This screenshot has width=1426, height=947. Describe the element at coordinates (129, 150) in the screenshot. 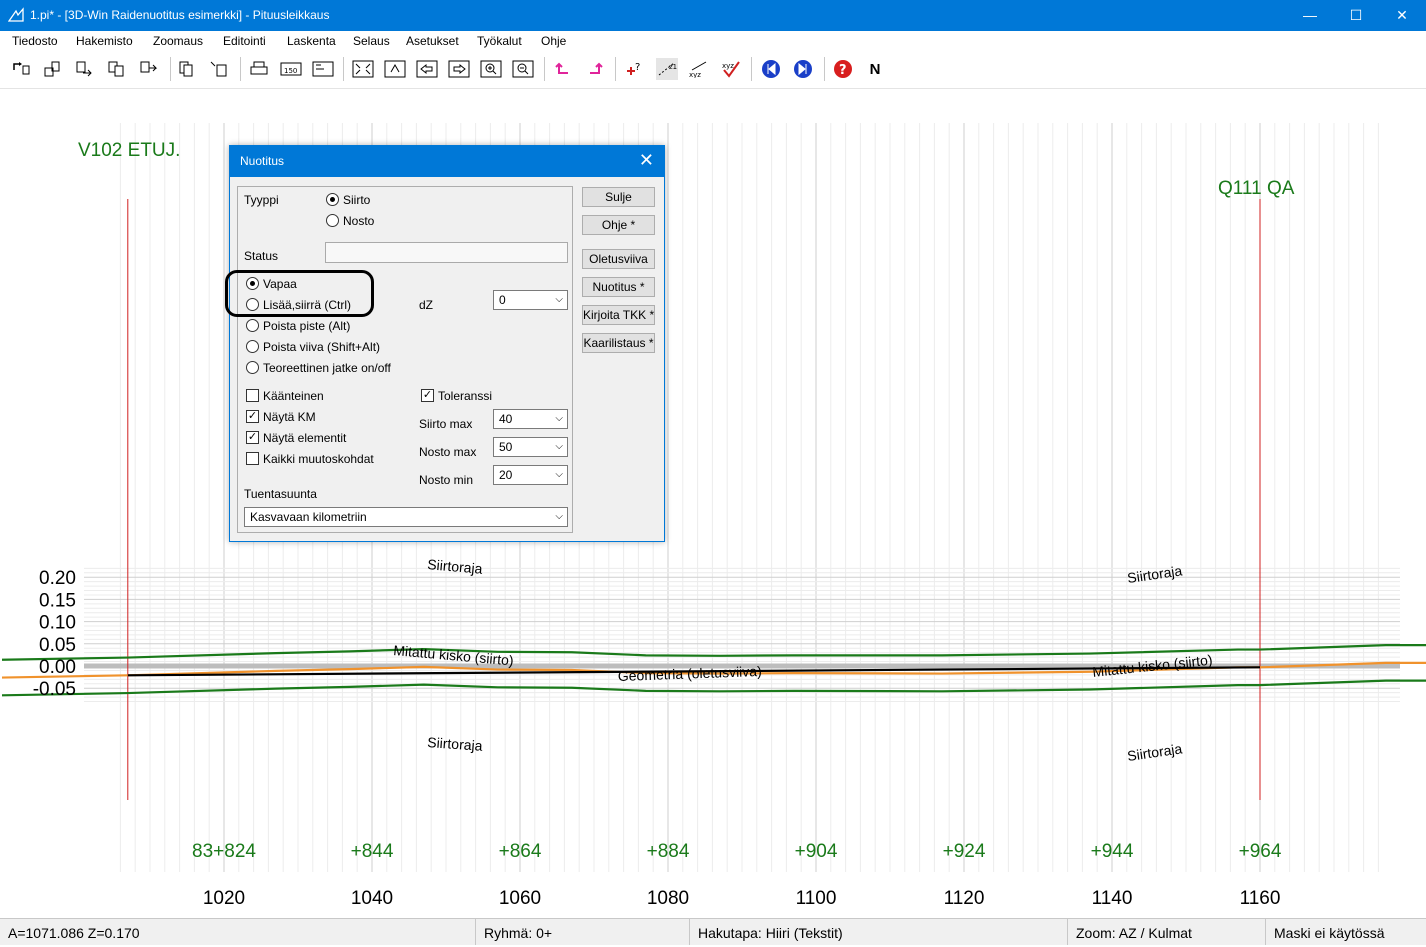

I see `station-label-left: V102 ETUJ.` at that location.